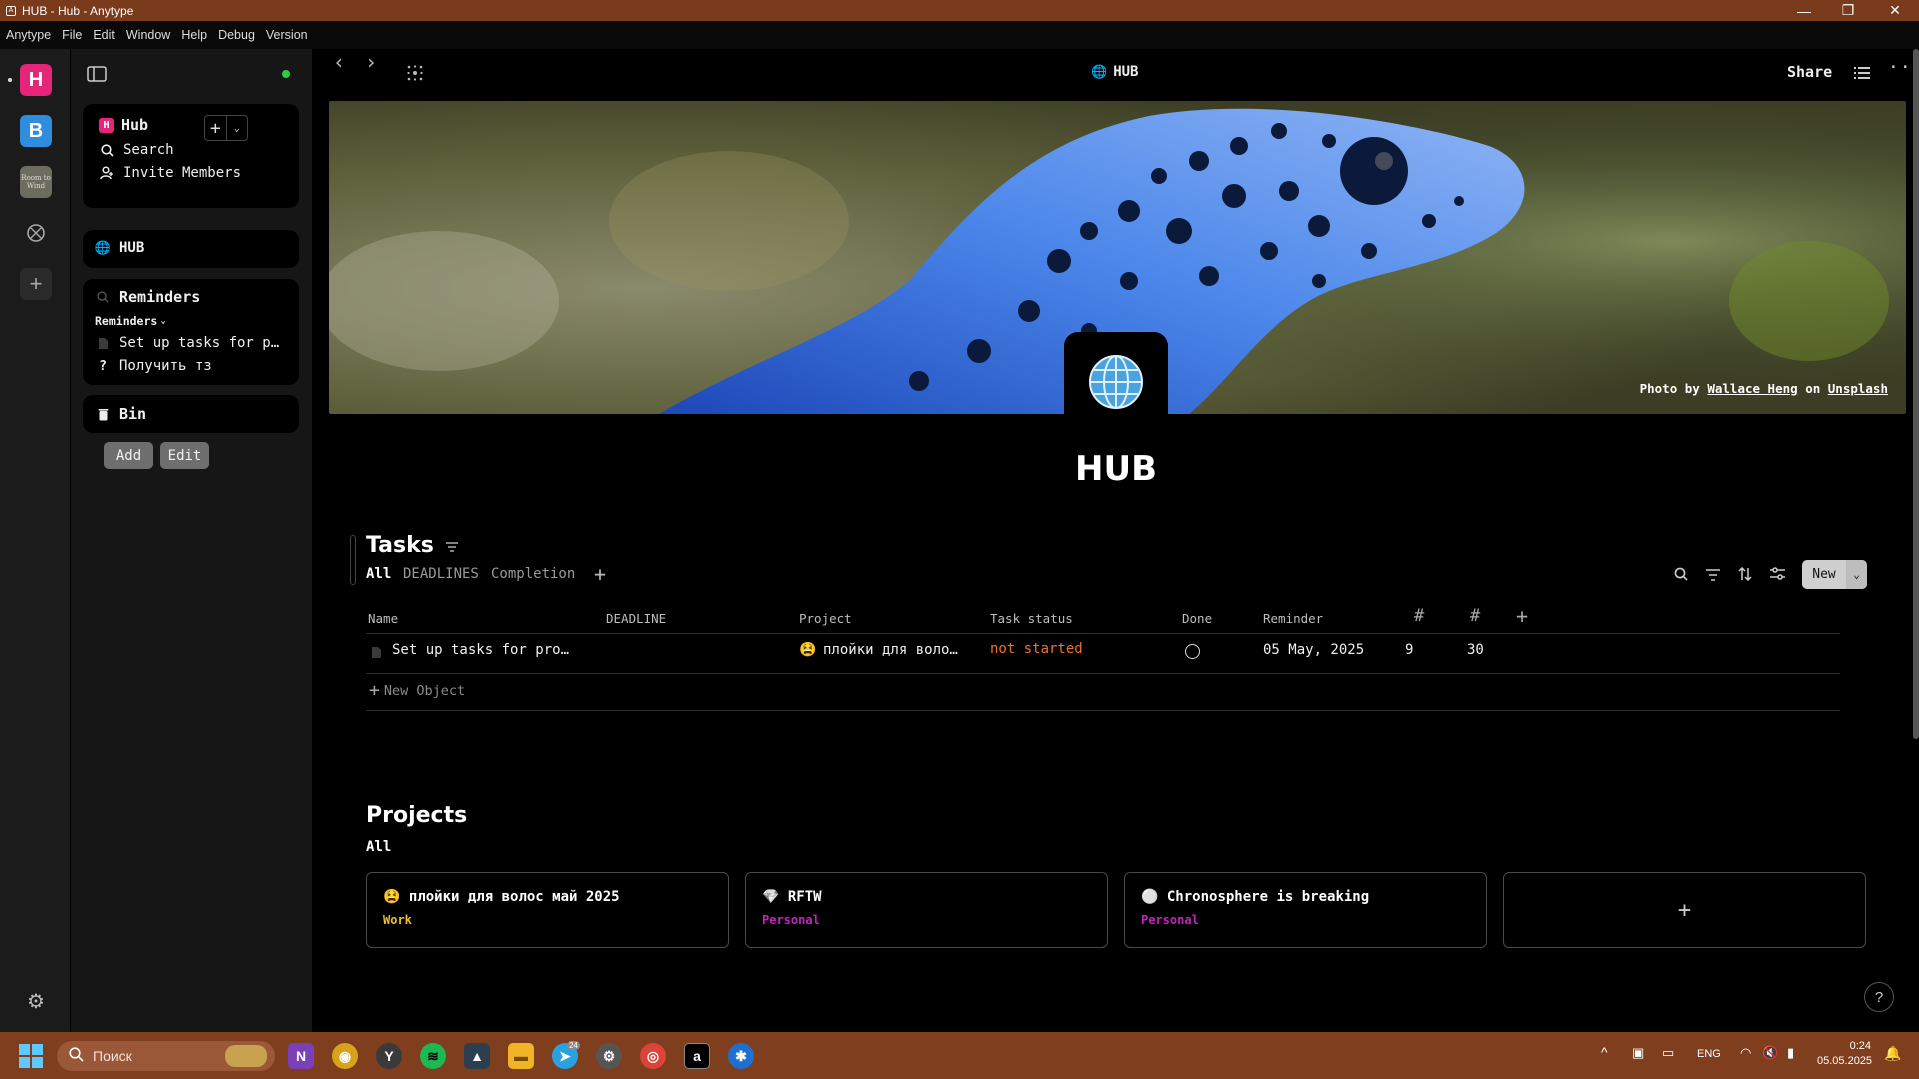 This screenshot has height=1079, width=1919. Describe the element at coordinates (1745, 574) in the screenshot. I see `sort-icon` at that location.